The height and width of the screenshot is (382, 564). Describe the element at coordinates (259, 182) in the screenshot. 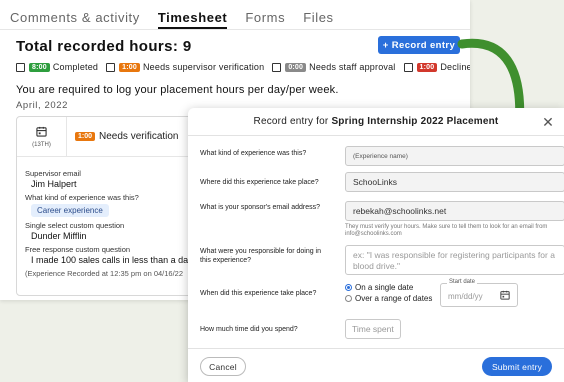

I see `question-label: Where did this experience take place?` at that location.